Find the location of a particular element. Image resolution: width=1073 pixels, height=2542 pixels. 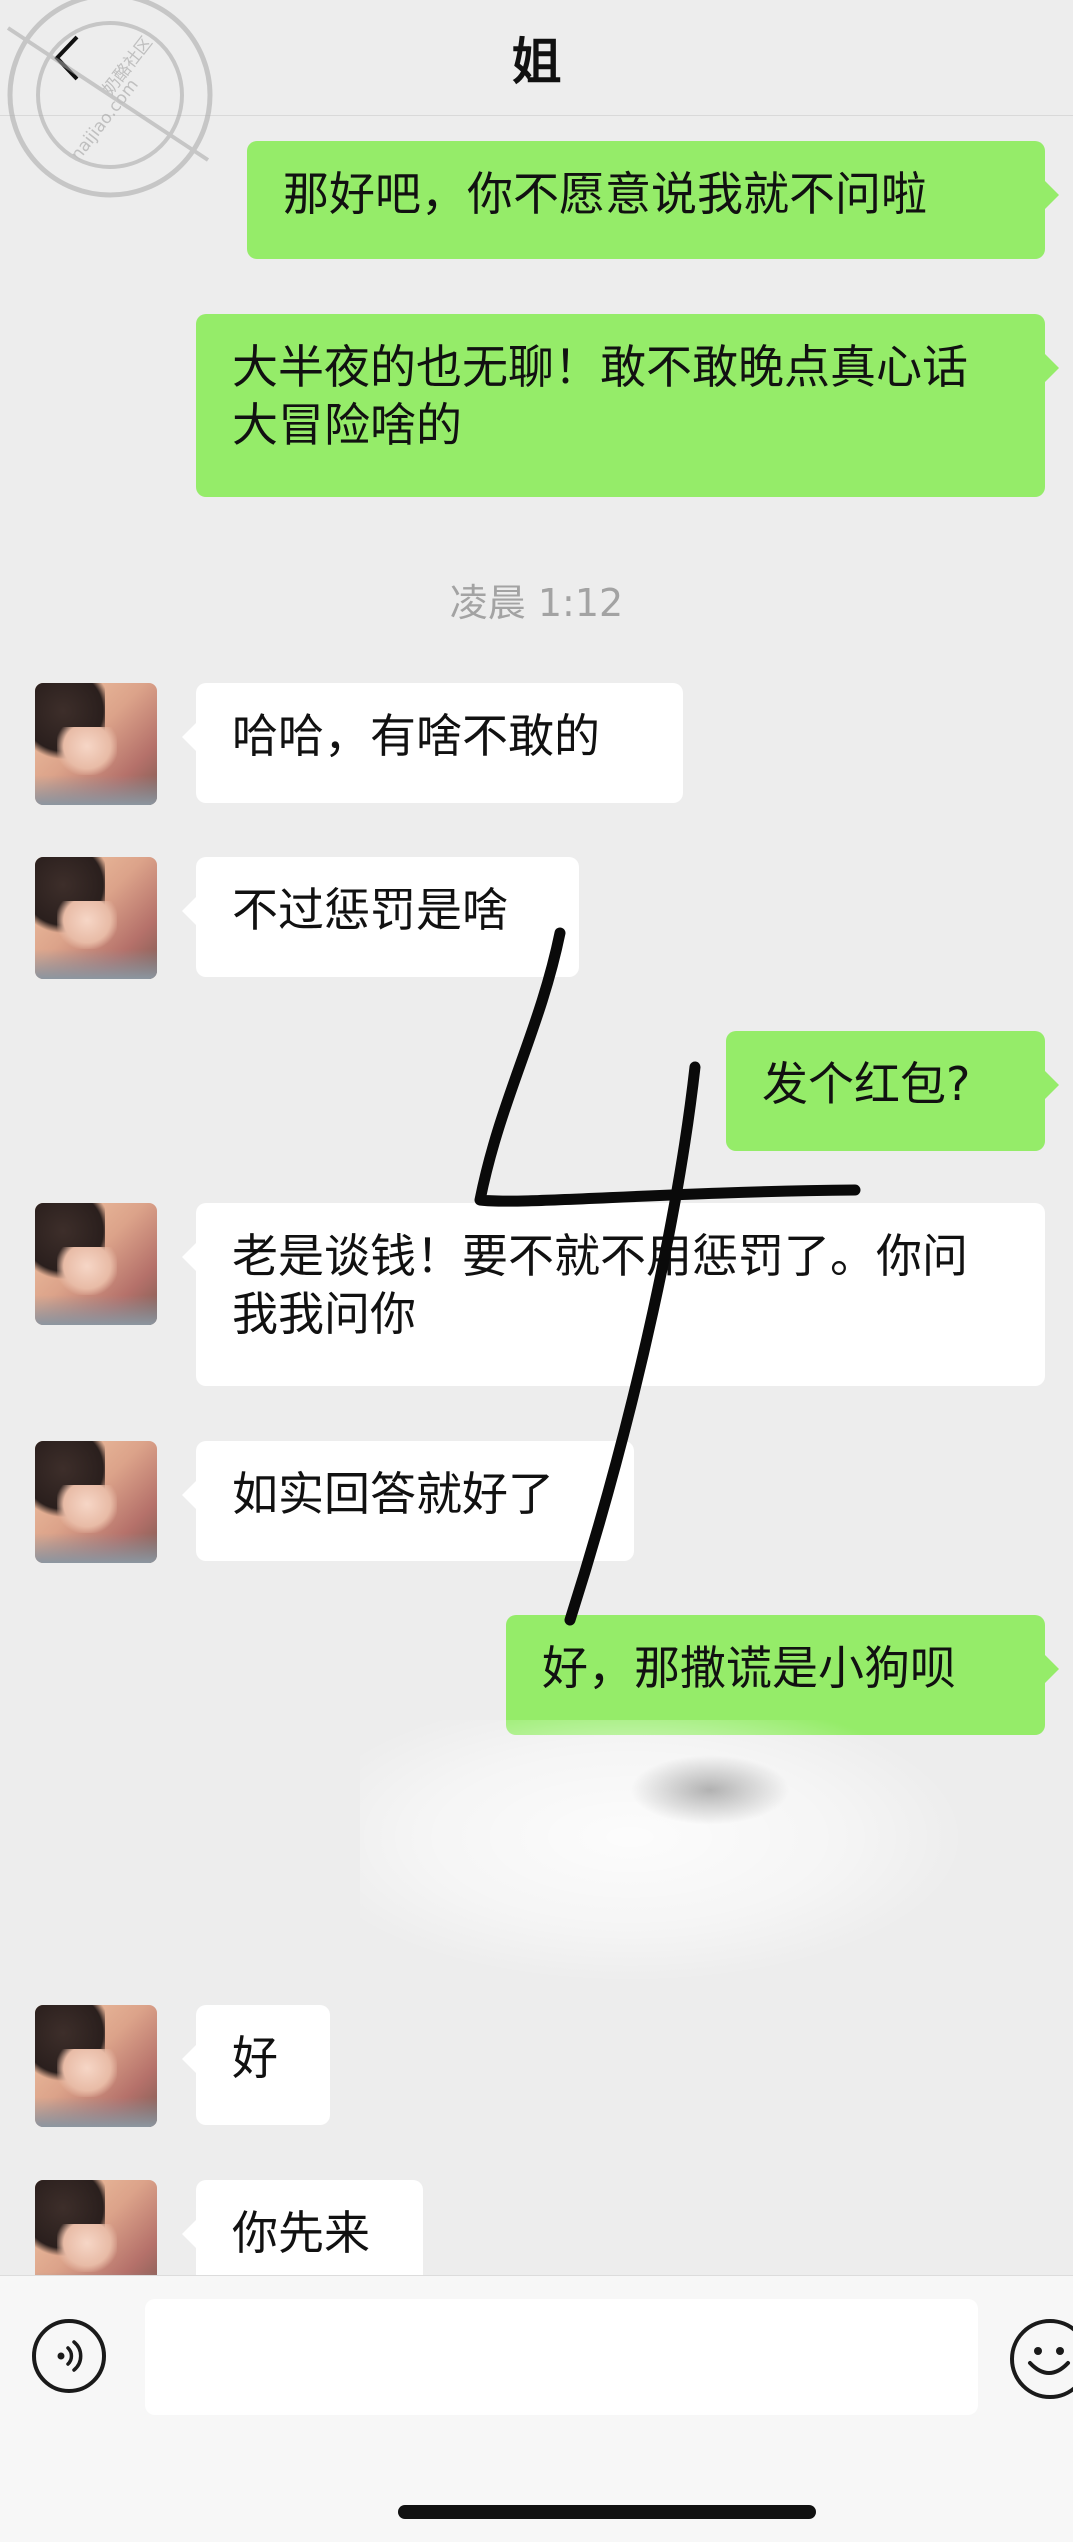

message-bubble-sent: 发个红包? is located at coordinates (892, 1091).